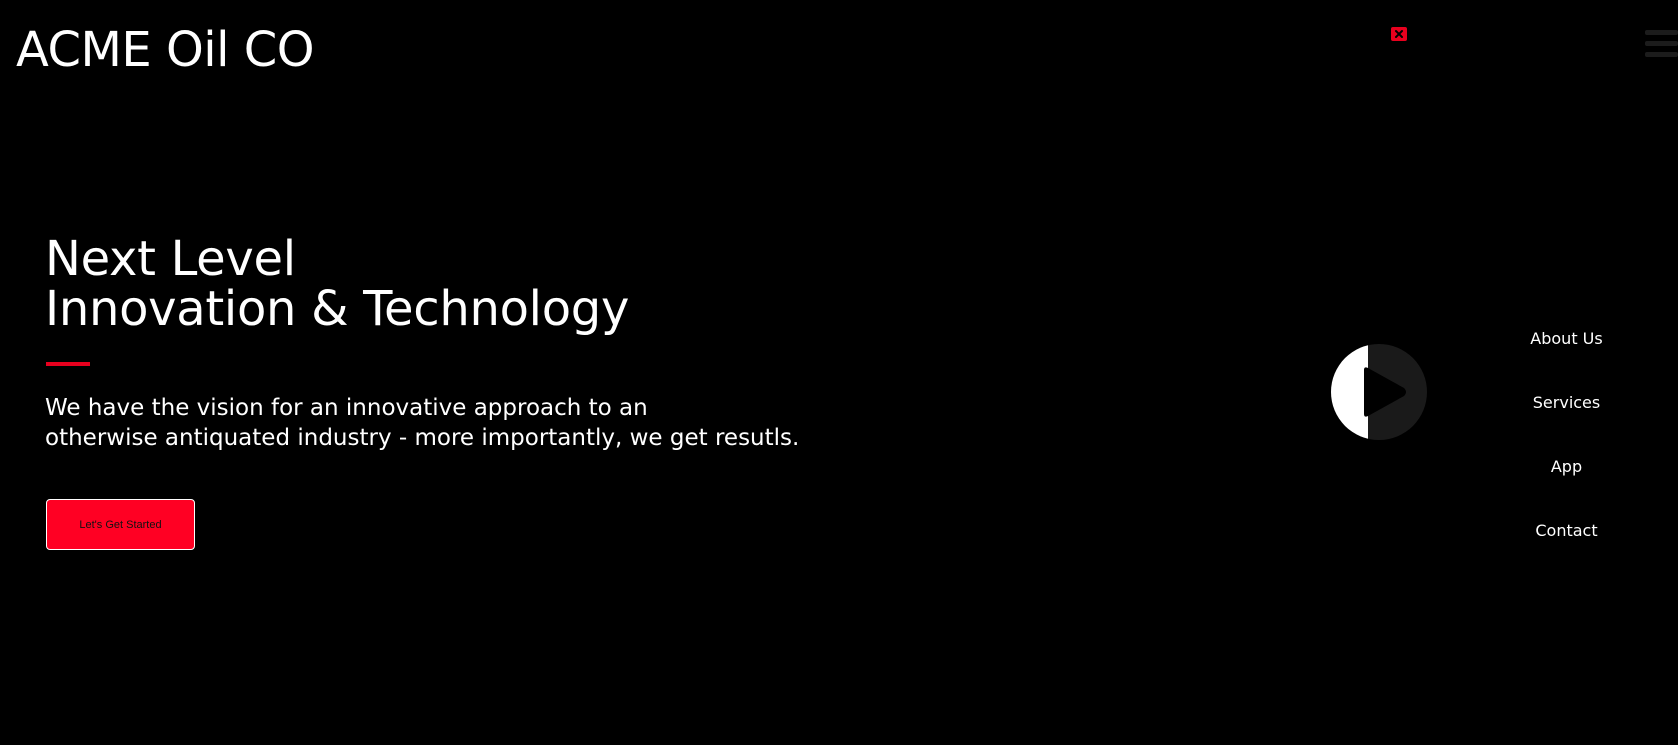 The height and width of the screenshot is (745, 1678). I want to click on nav-item-contact: Contact, so click(1566, 539).